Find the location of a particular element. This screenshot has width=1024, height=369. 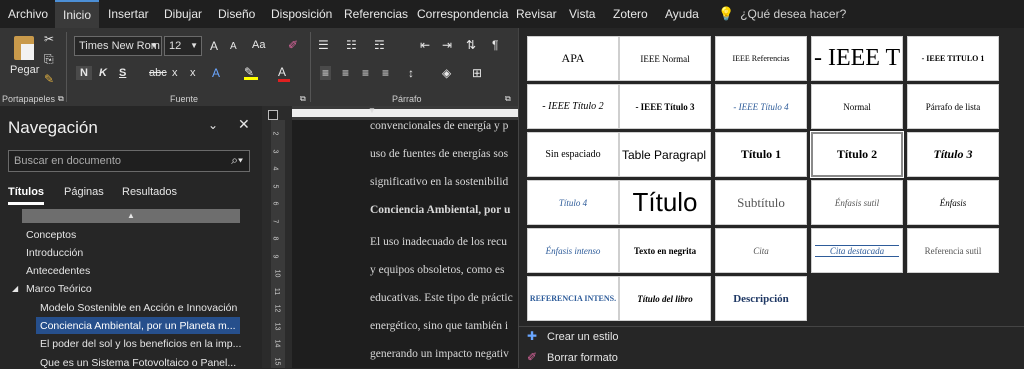

nav-item-marco-teorico: Marco Teórico is located at coordinates (59, 289).